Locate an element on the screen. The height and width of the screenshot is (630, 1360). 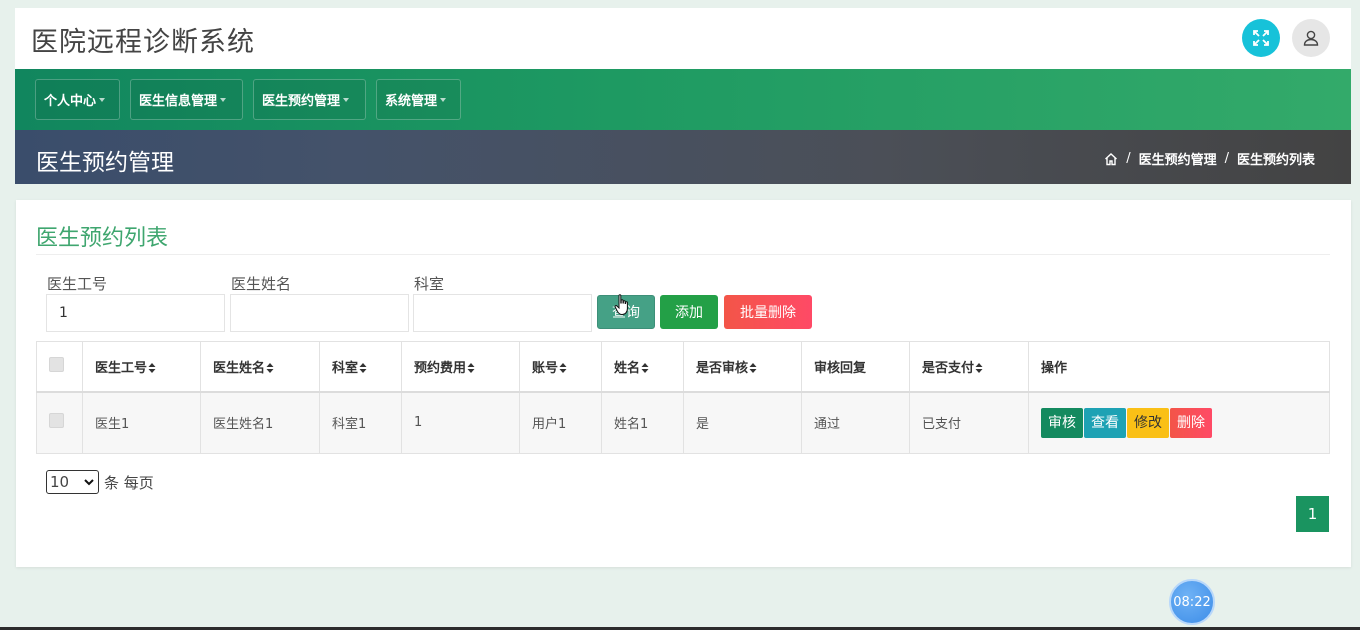
nav-item-personal-center: 个人中心 is located at coordinates (77, 99).